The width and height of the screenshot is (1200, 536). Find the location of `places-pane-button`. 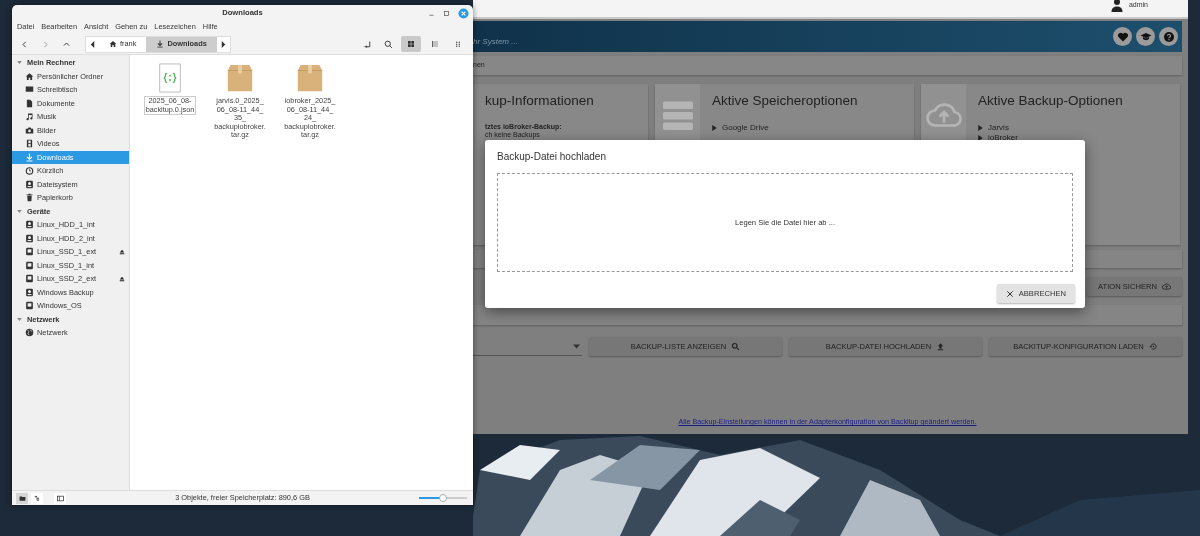

places-pane-button is located at coordinates (22, 498).